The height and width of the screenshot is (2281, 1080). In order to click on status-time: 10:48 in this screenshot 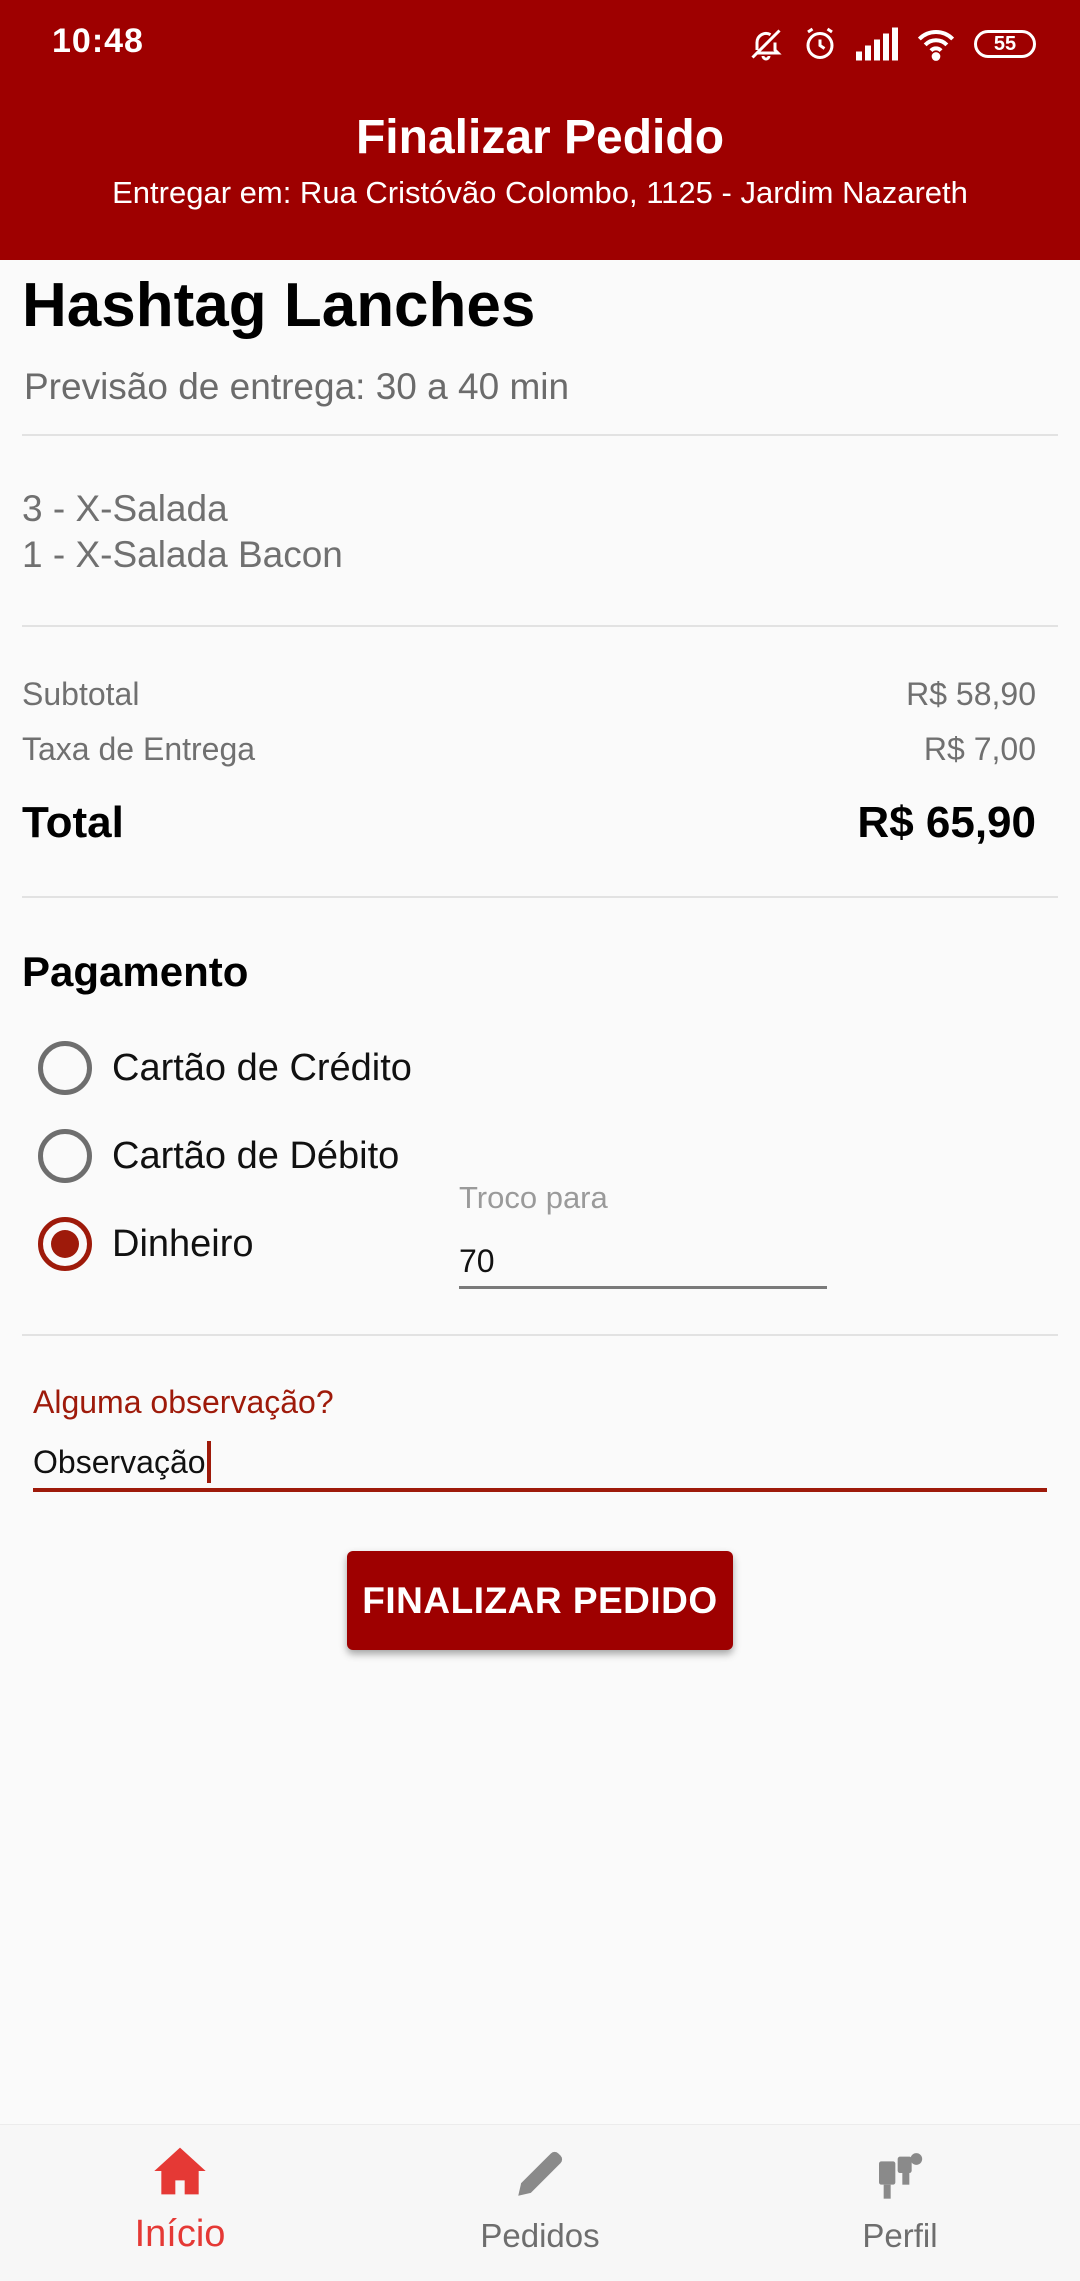, I will do `click(98, 41)`.